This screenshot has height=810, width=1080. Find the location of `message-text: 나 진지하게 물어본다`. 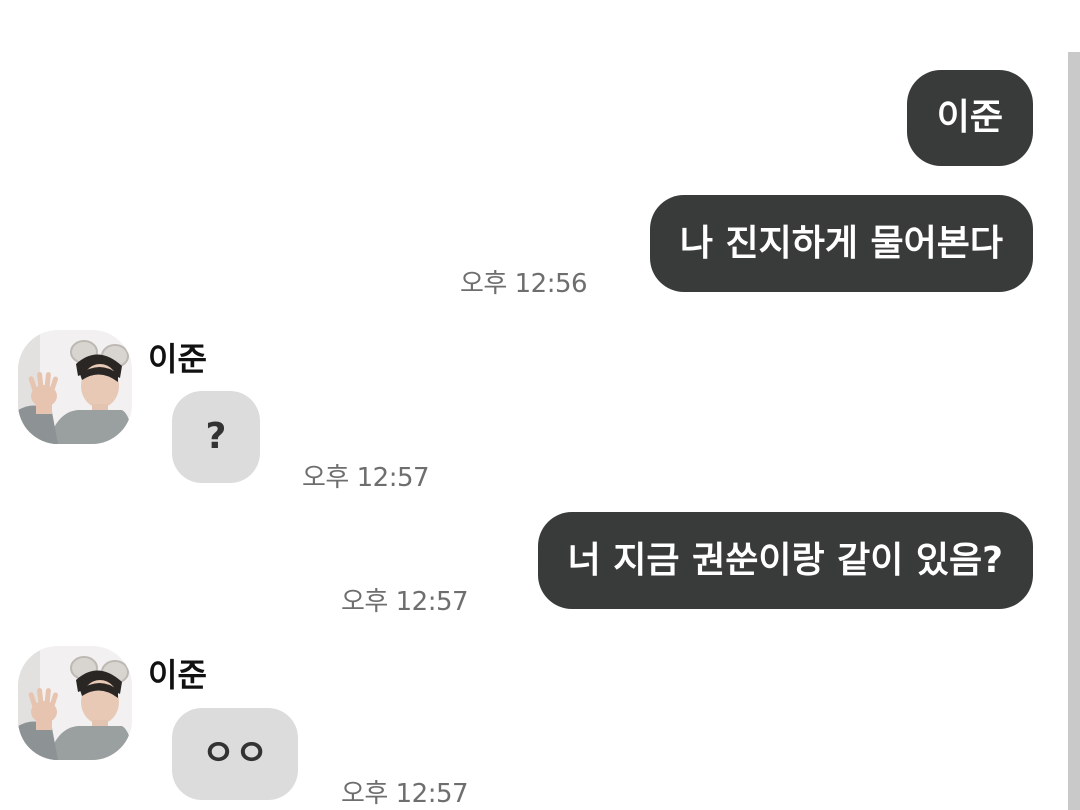

message-text: 나 진지하게 물어본다 is located at coordinates (841, 243).